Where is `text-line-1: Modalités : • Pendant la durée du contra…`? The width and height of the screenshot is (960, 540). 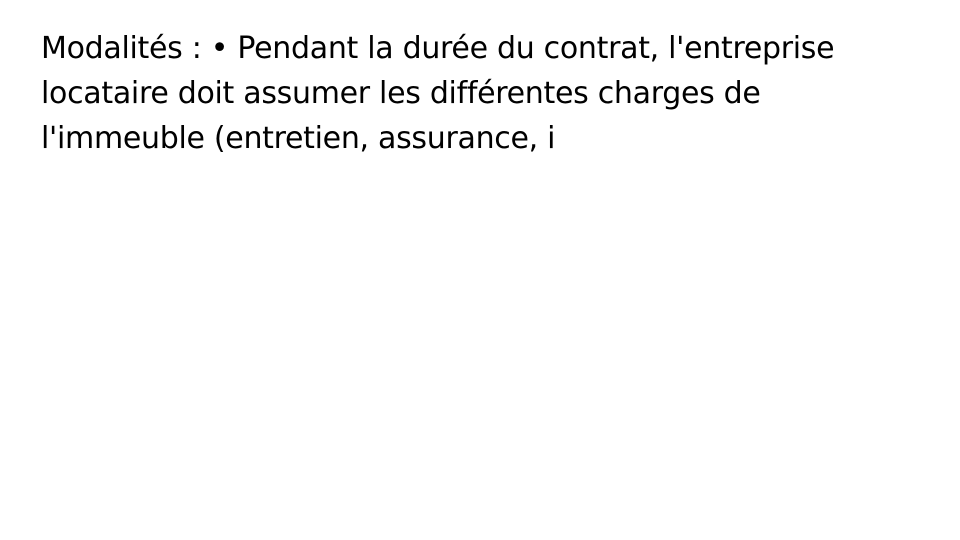
text-line-1: Modalités : • Pendant la durée du contra… is located at coordinates (438, 48).